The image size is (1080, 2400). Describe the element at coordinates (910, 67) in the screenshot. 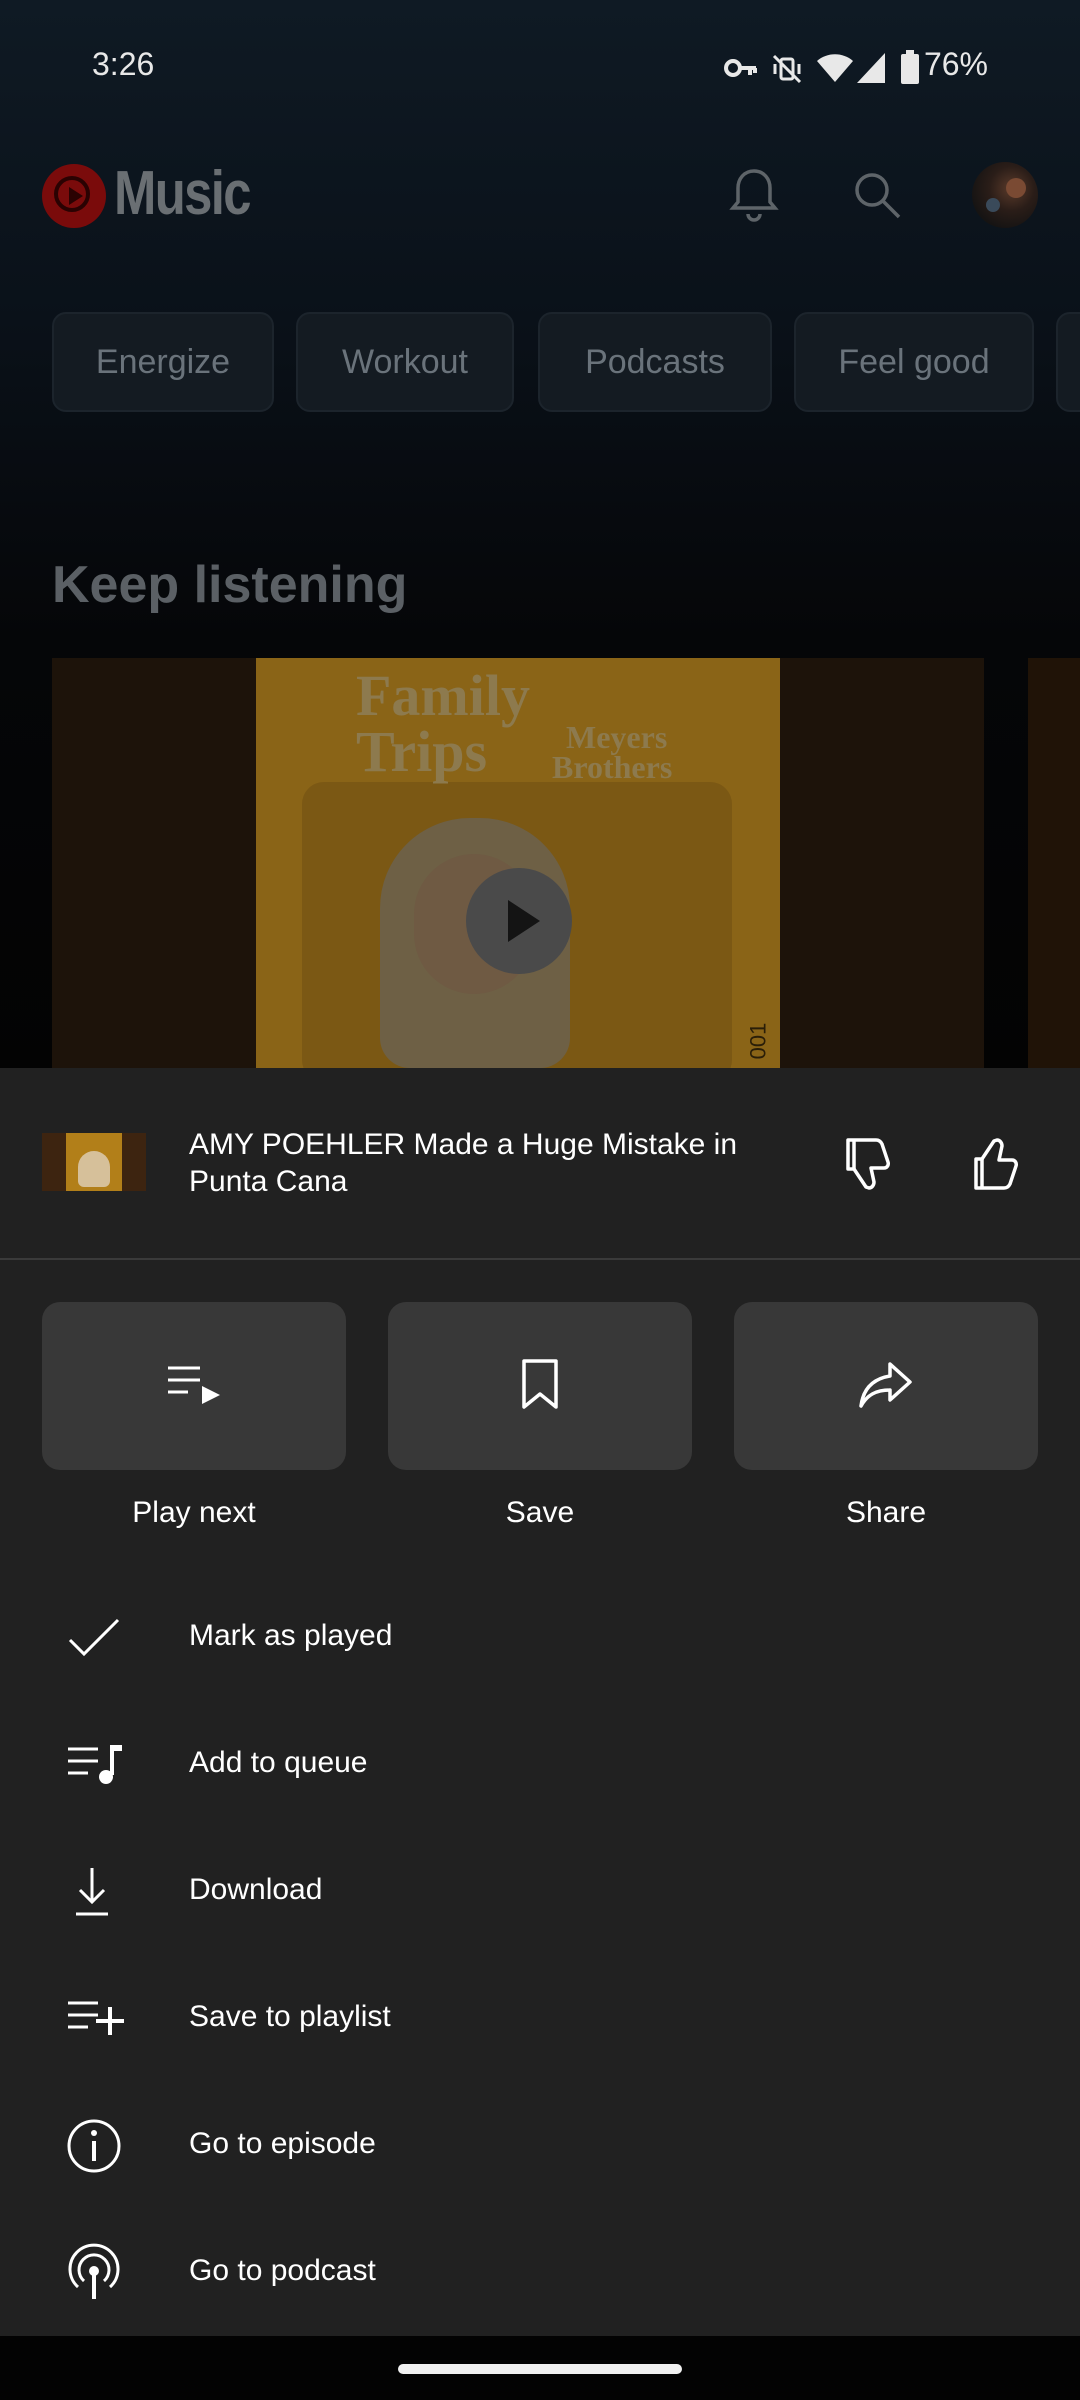

I see `battery-icon` at that location.